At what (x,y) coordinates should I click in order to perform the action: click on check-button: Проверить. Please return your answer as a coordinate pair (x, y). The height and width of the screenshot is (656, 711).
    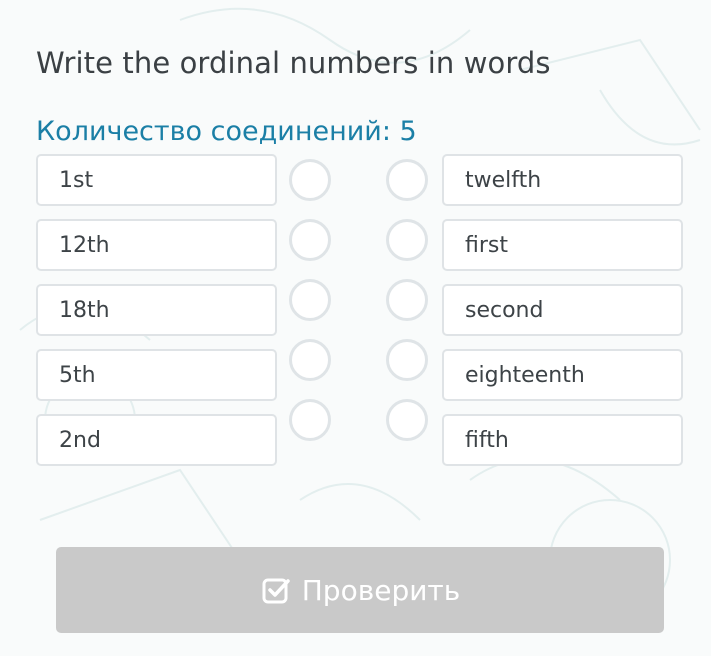
    Looking at the image, I should click on (360, 590).